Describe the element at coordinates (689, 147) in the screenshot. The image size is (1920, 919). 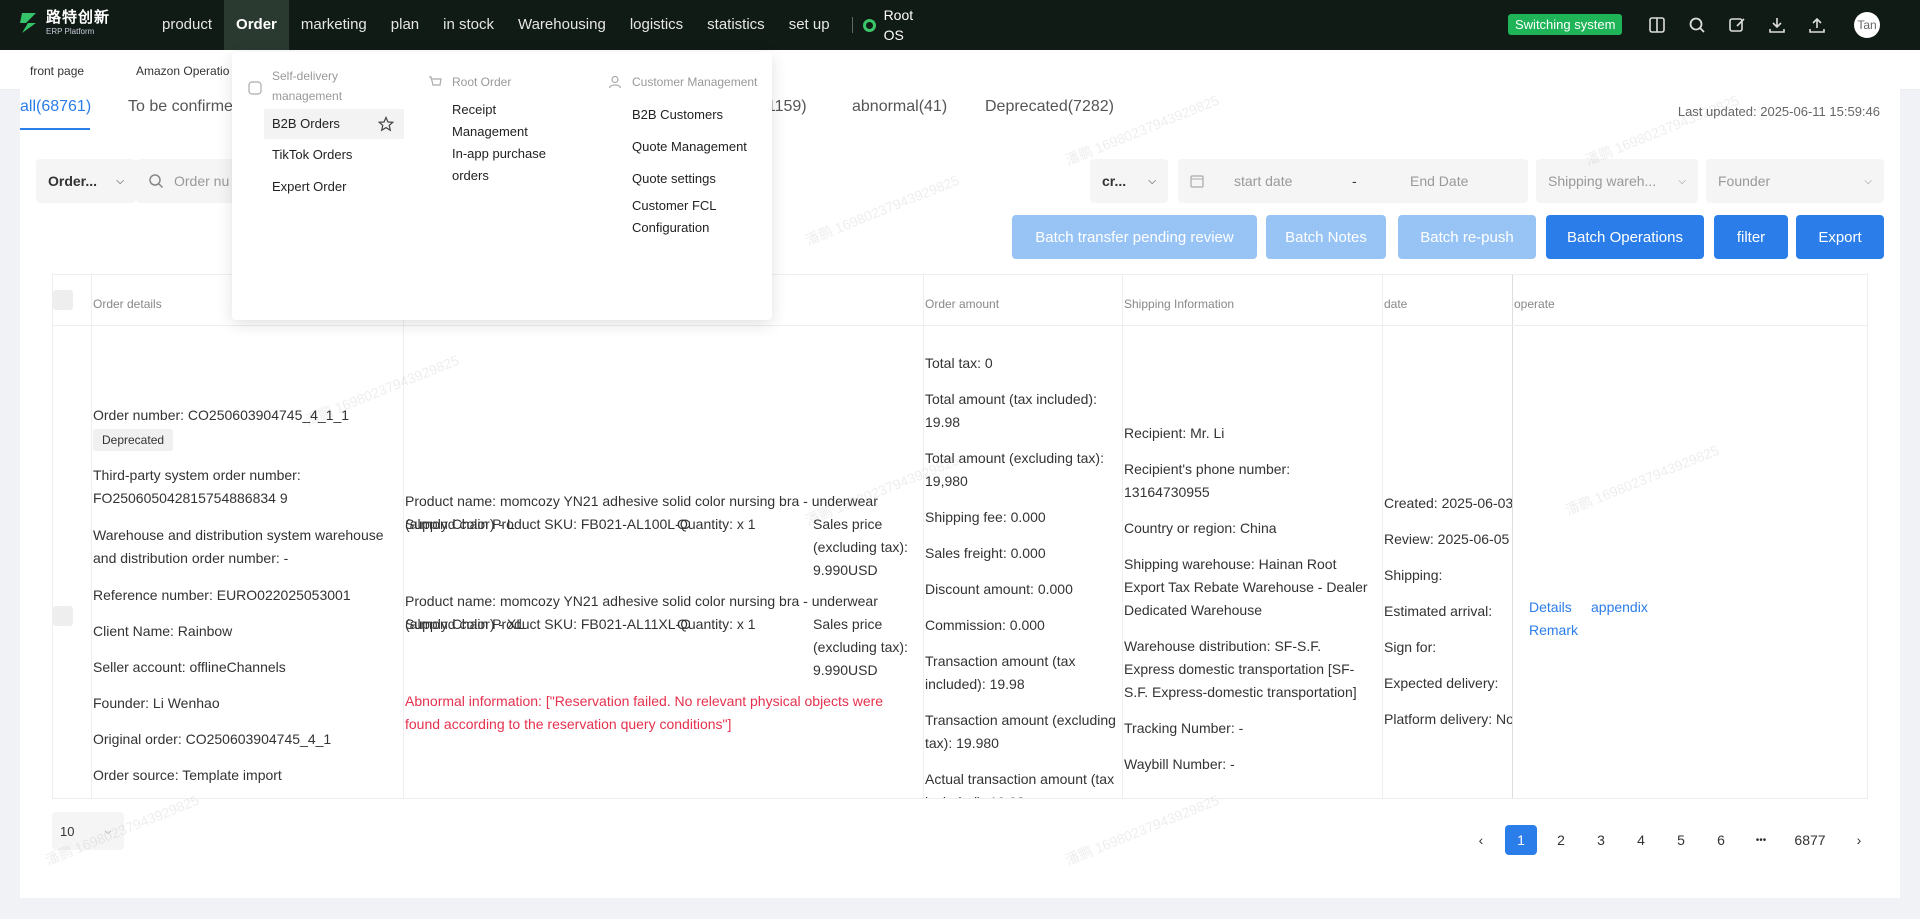
I see `menu-quote-management: Quote Management` at that location.